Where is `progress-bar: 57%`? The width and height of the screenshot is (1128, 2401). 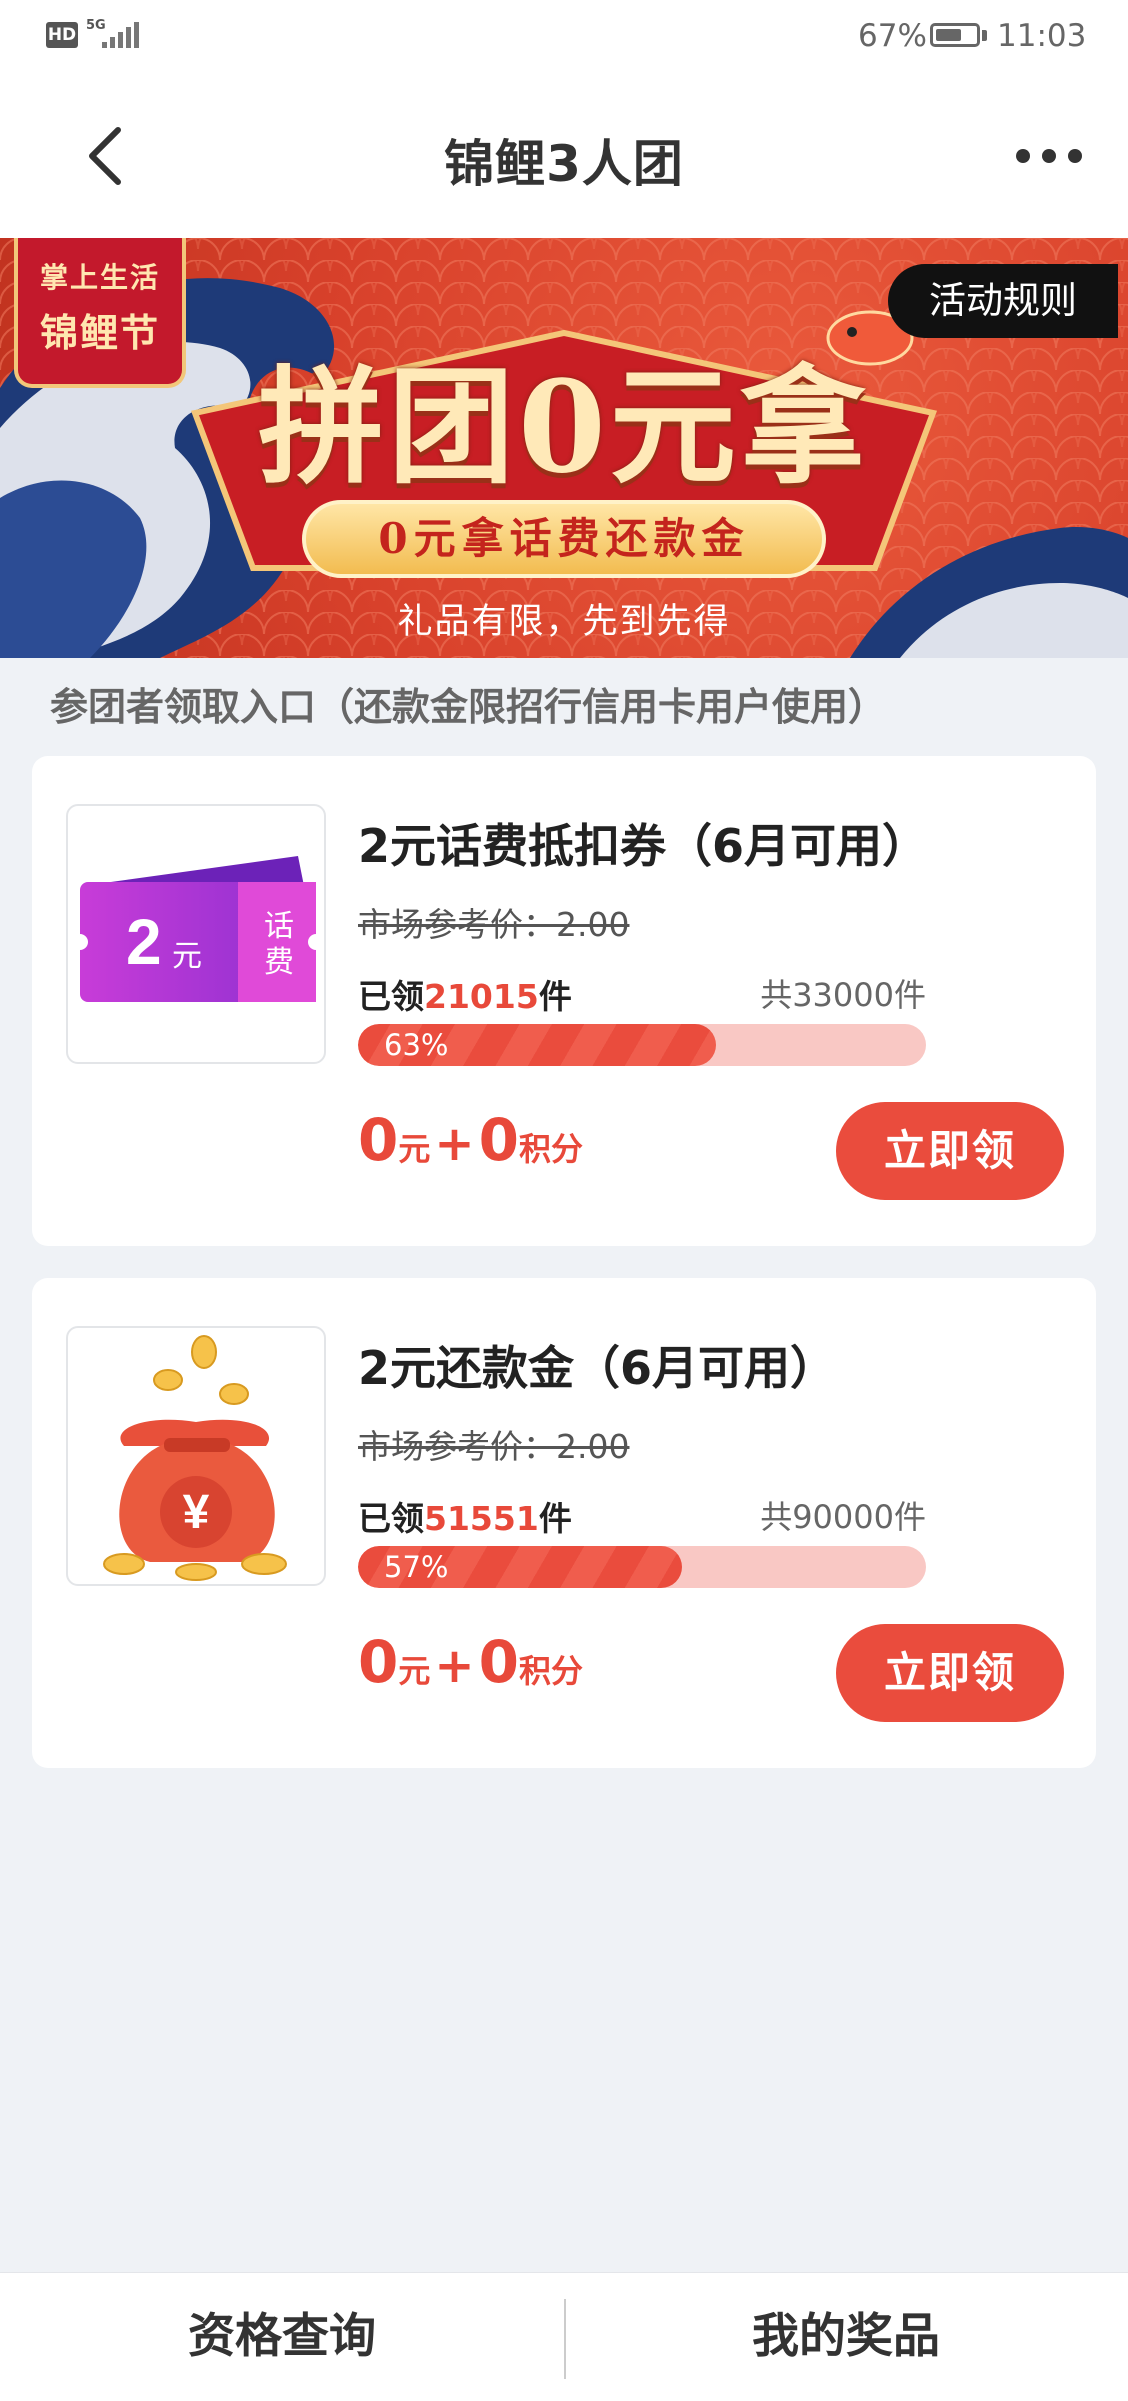 progress-bar: 57% is located at coordinates (642, 1567).